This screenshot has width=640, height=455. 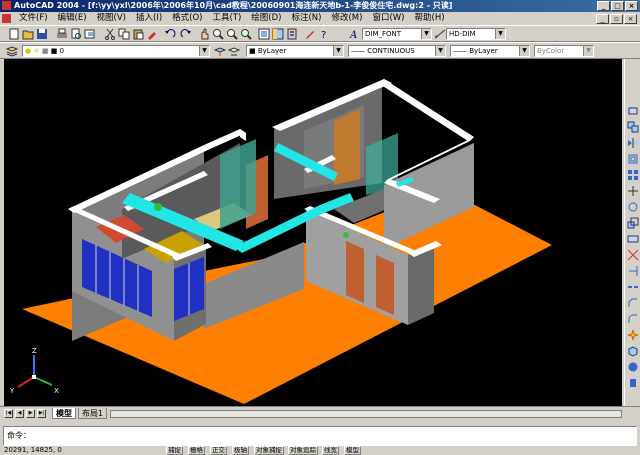 I want to click on solid-box-icon, so click(x=633, y=351).